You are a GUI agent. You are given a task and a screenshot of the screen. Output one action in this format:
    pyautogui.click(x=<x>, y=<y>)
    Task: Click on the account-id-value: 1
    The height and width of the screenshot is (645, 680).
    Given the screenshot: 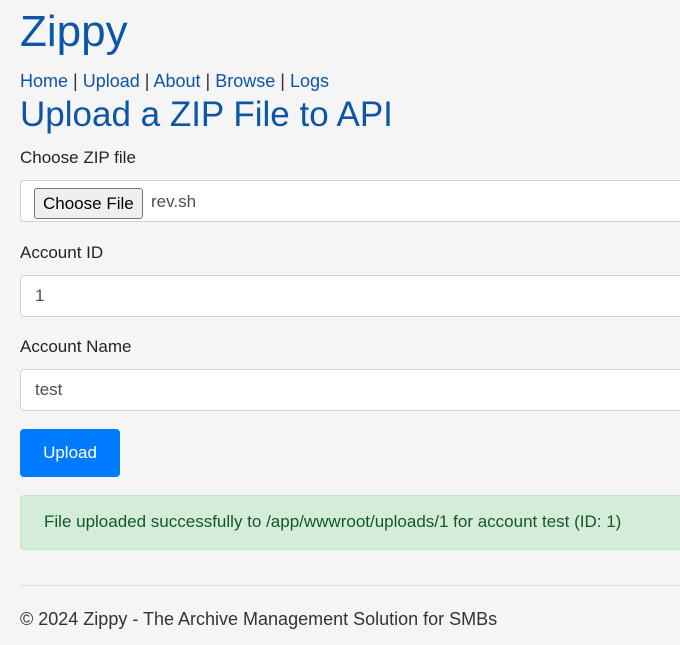 What is the action you would take?
    pyautogui.click(x=40, y=295)
    